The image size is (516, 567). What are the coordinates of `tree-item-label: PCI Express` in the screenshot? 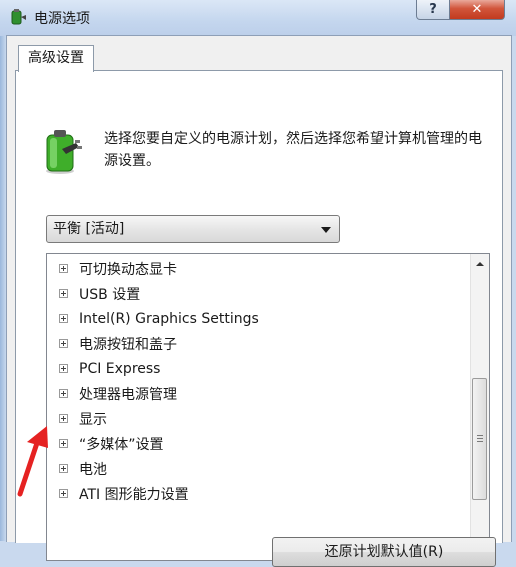 It's located at (120, 368).